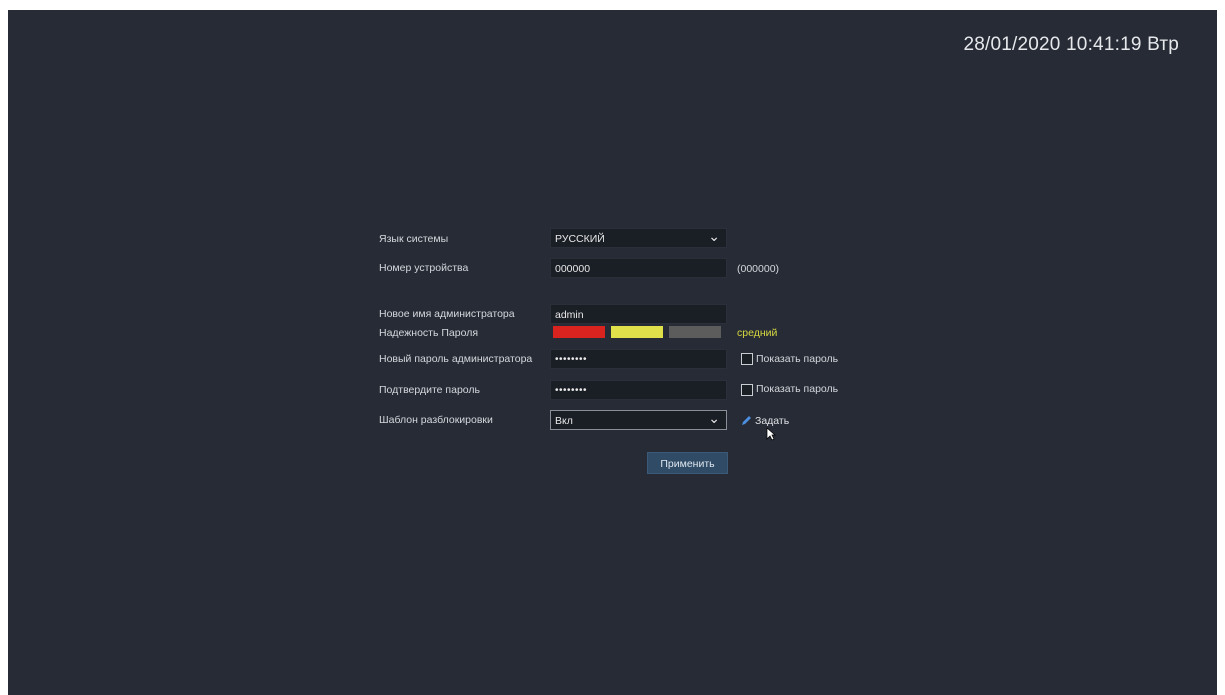 Image resolution: width=1225 pixels, height=695 pixels. I want to click on apply-button: Применить, so click(687, 463).